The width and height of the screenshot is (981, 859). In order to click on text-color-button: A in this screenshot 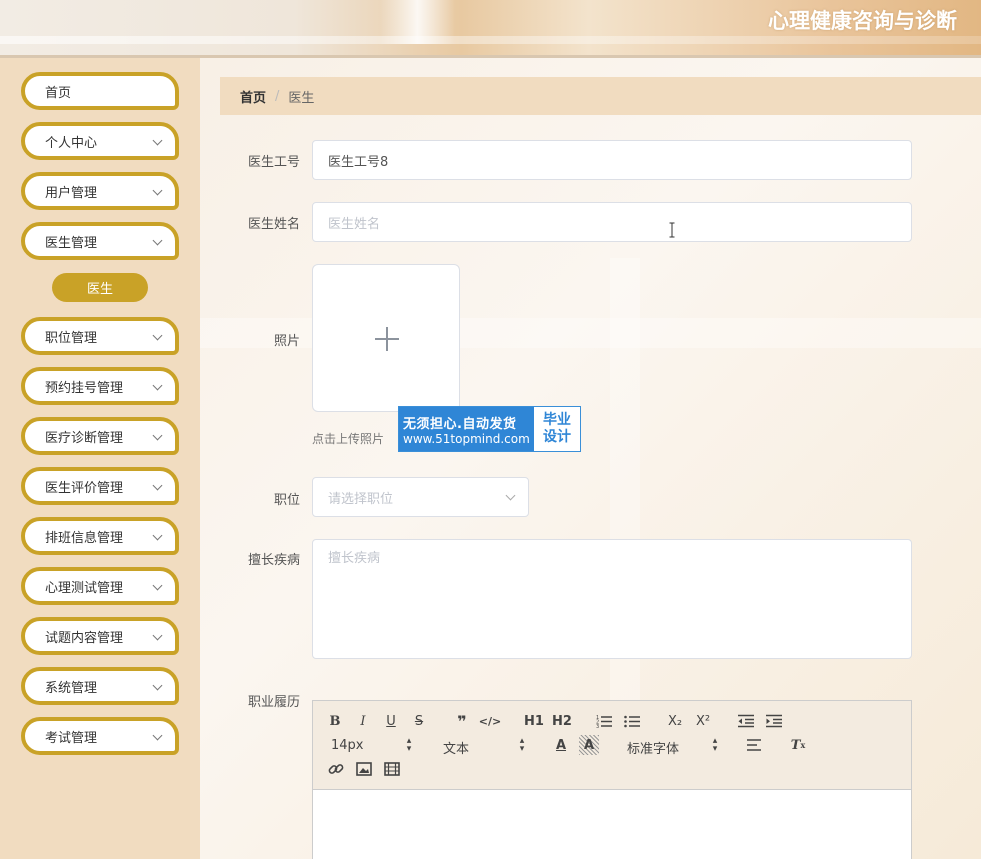, I will do `click(561, 745)`.